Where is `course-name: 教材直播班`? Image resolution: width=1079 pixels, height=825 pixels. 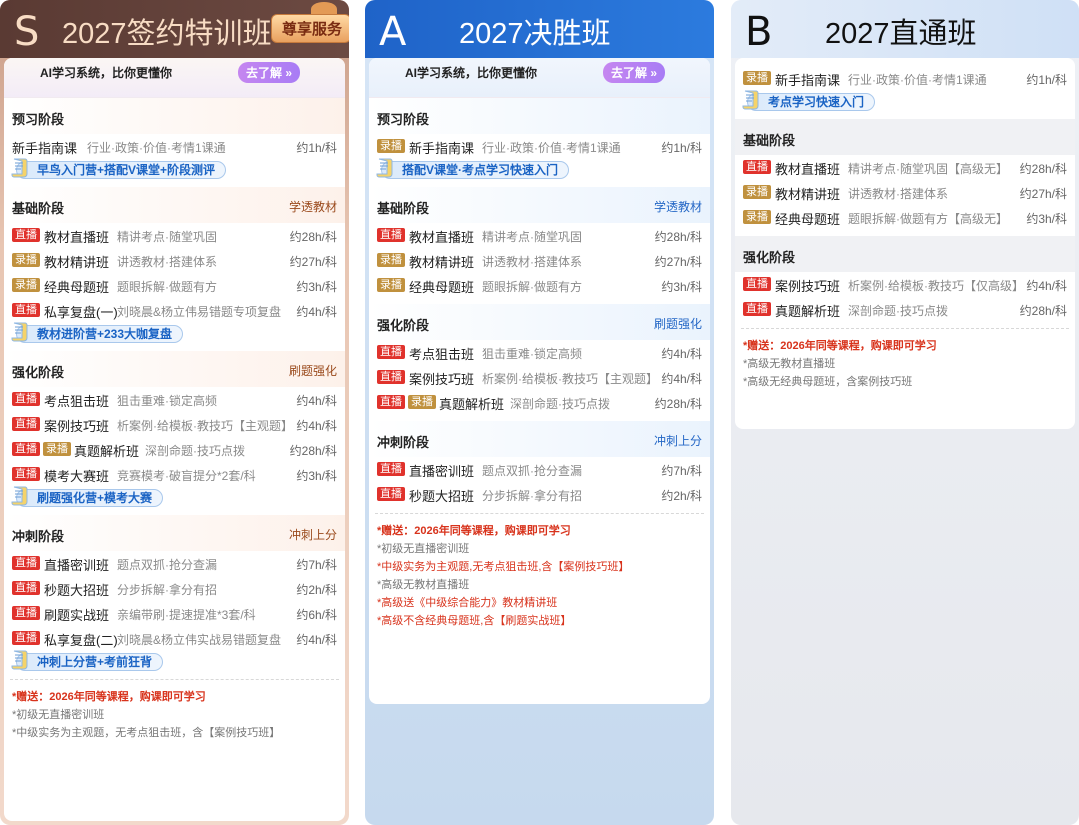 course-name: 教材直播班 is located at coordinates (77, 237).